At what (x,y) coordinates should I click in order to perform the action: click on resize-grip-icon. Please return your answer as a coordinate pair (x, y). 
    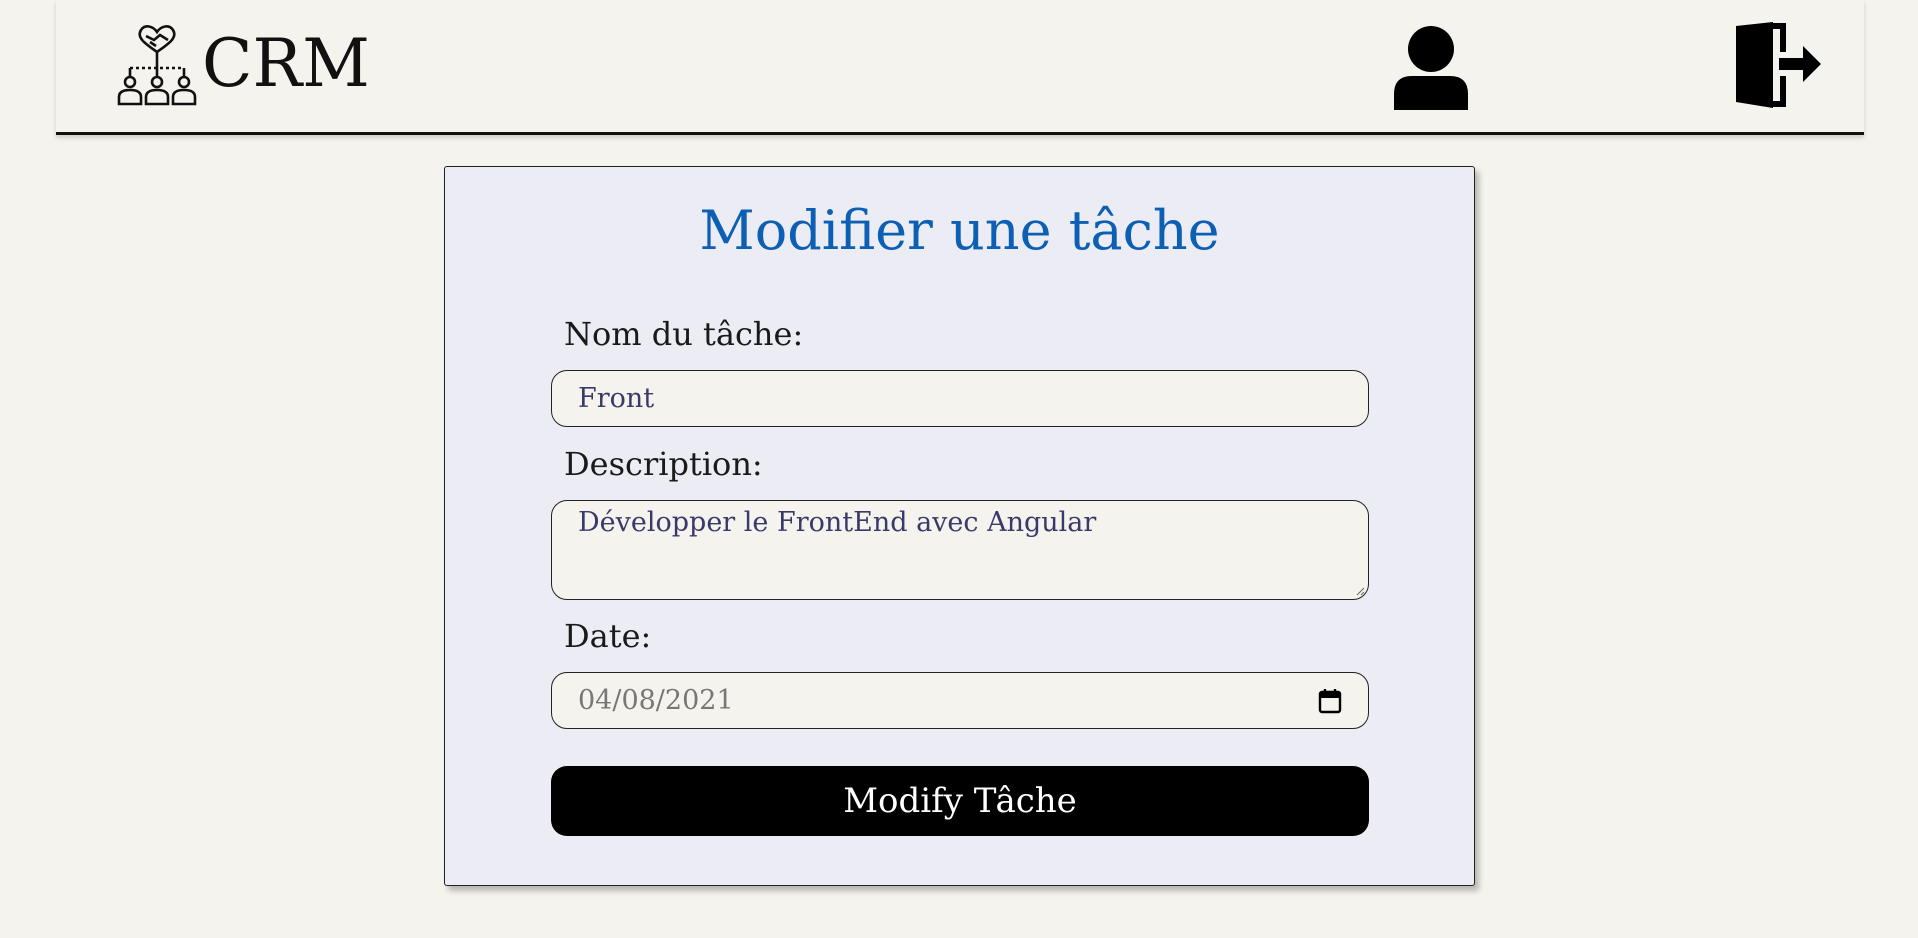
    Looking at the image, I should click on (1360, 591).